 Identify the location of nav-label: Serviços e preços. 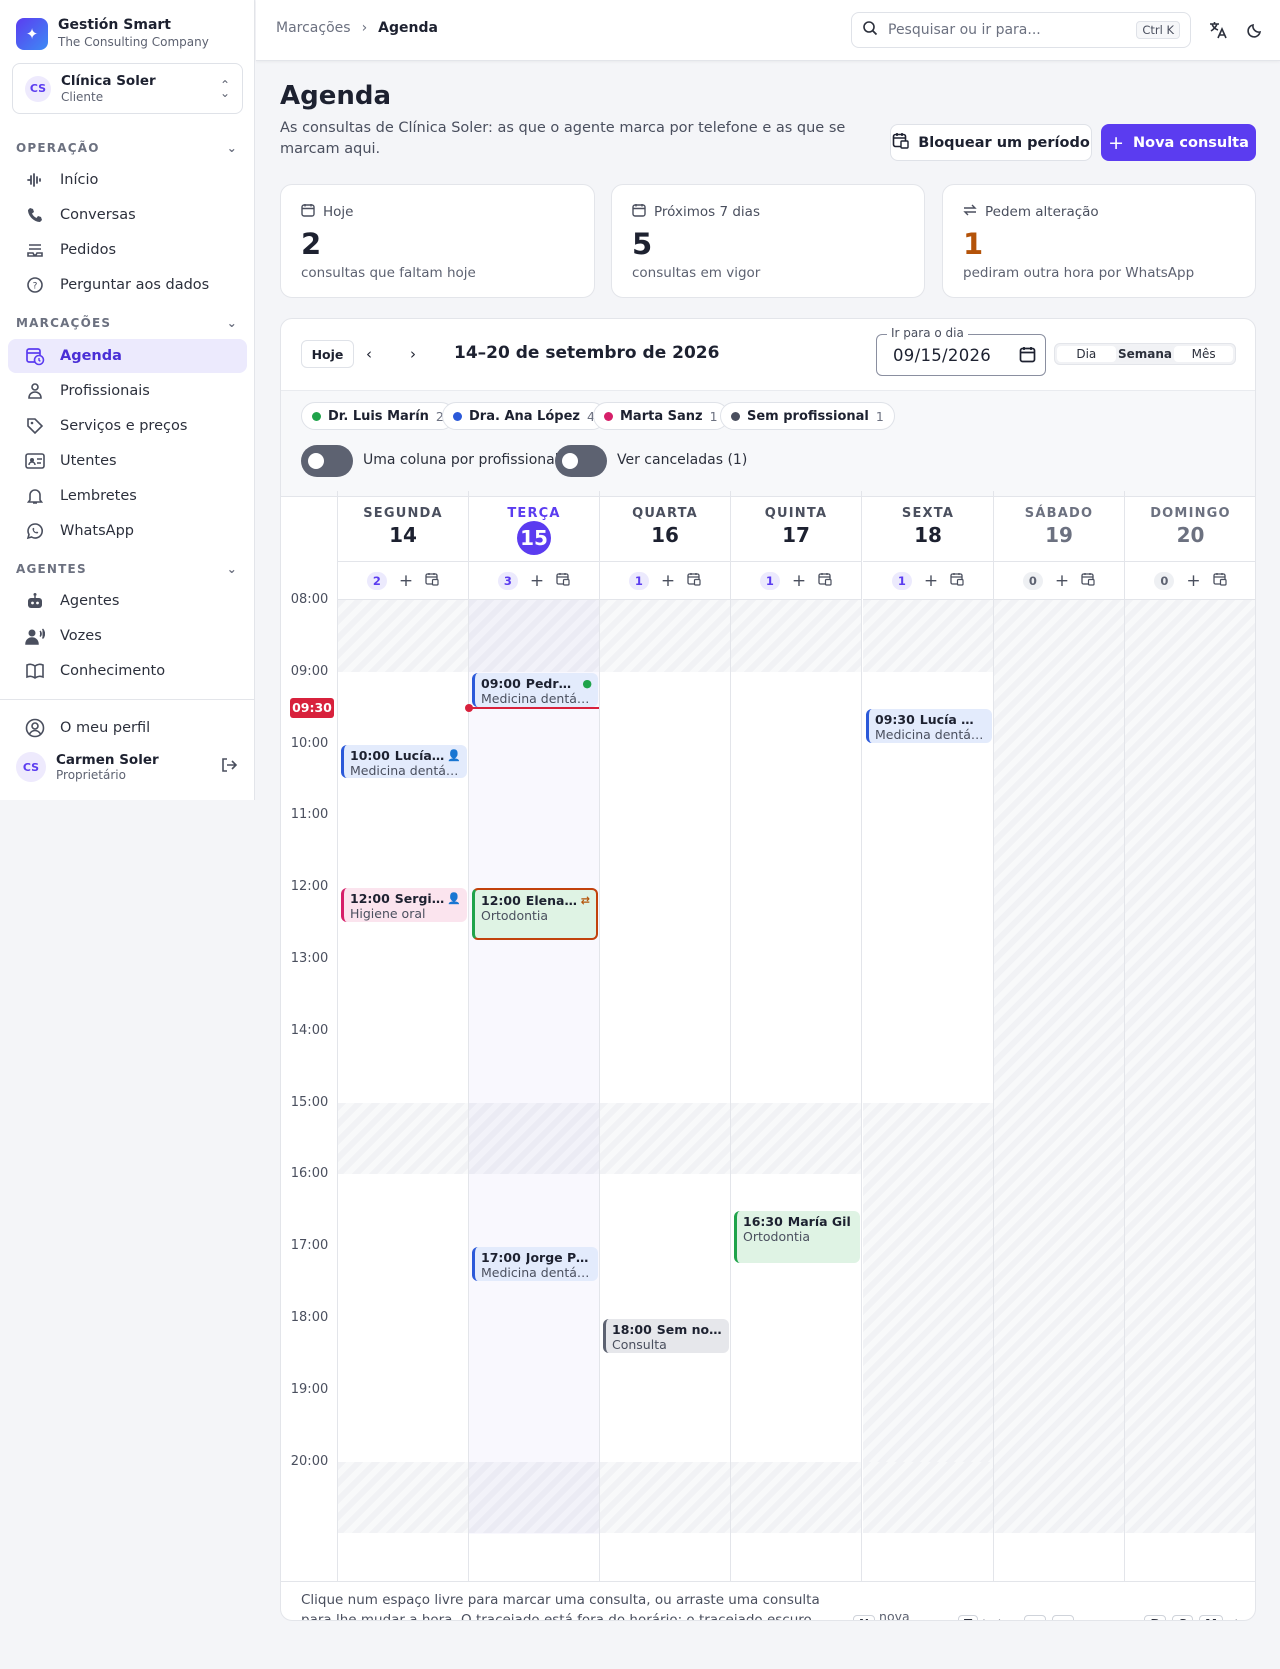
(124, 426).